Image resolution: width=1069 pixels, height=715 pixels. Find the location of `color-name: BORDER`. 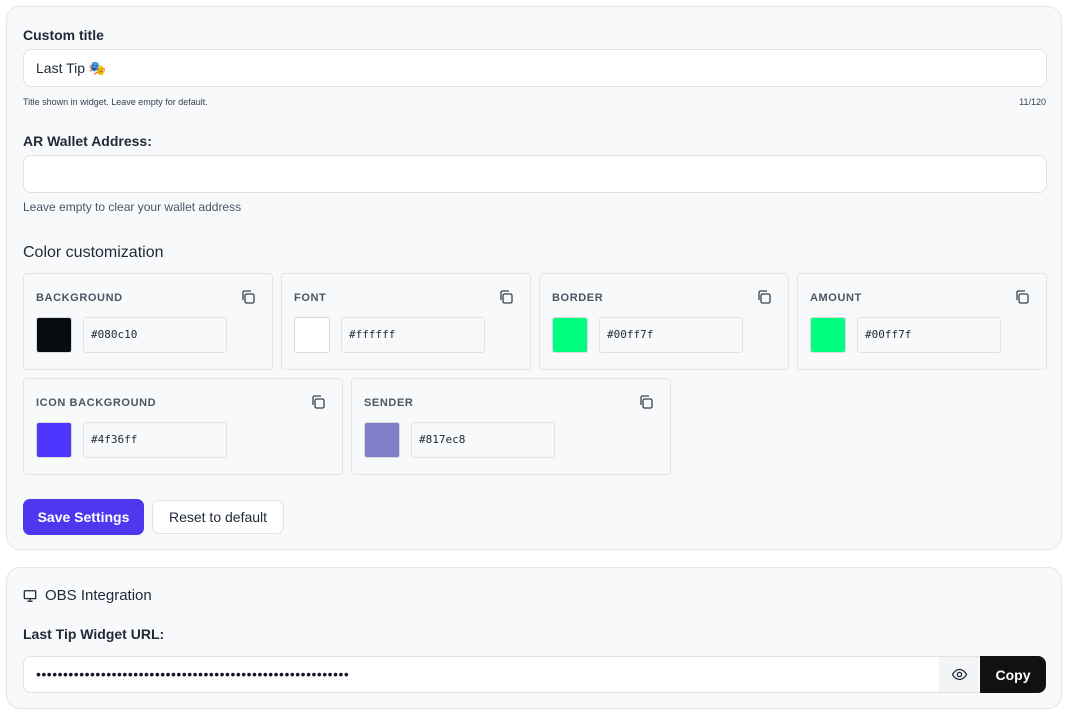

color-name: BORDER is located at coordinates (578, 298).